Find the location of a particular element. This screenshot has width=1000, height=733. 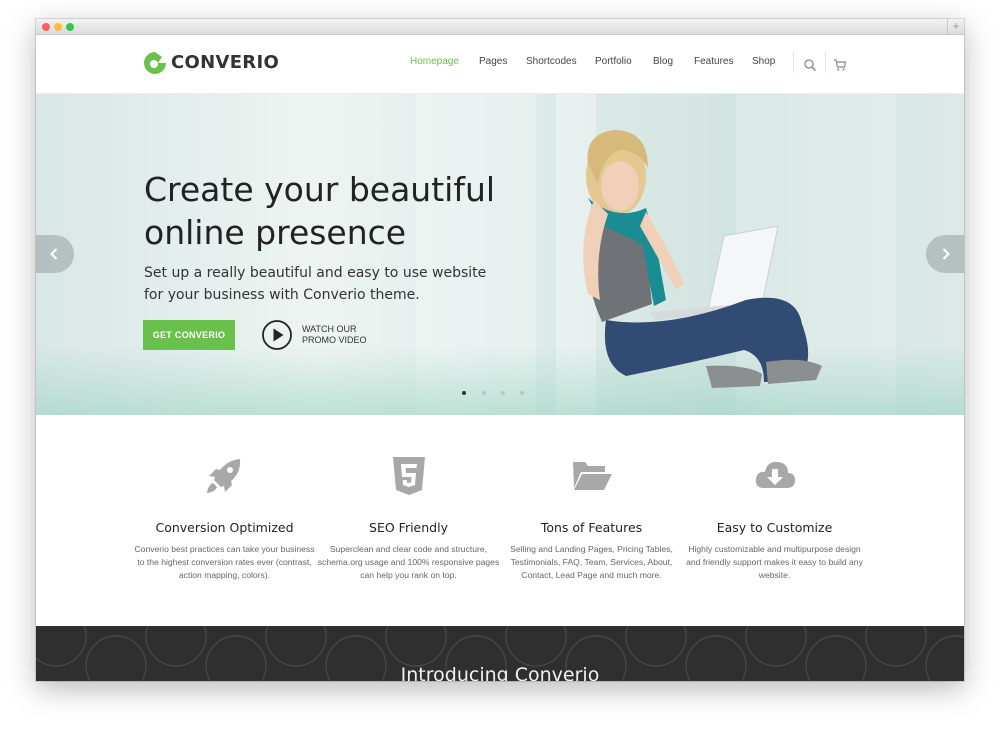

cart-icon is located at coordinates (840, 65).